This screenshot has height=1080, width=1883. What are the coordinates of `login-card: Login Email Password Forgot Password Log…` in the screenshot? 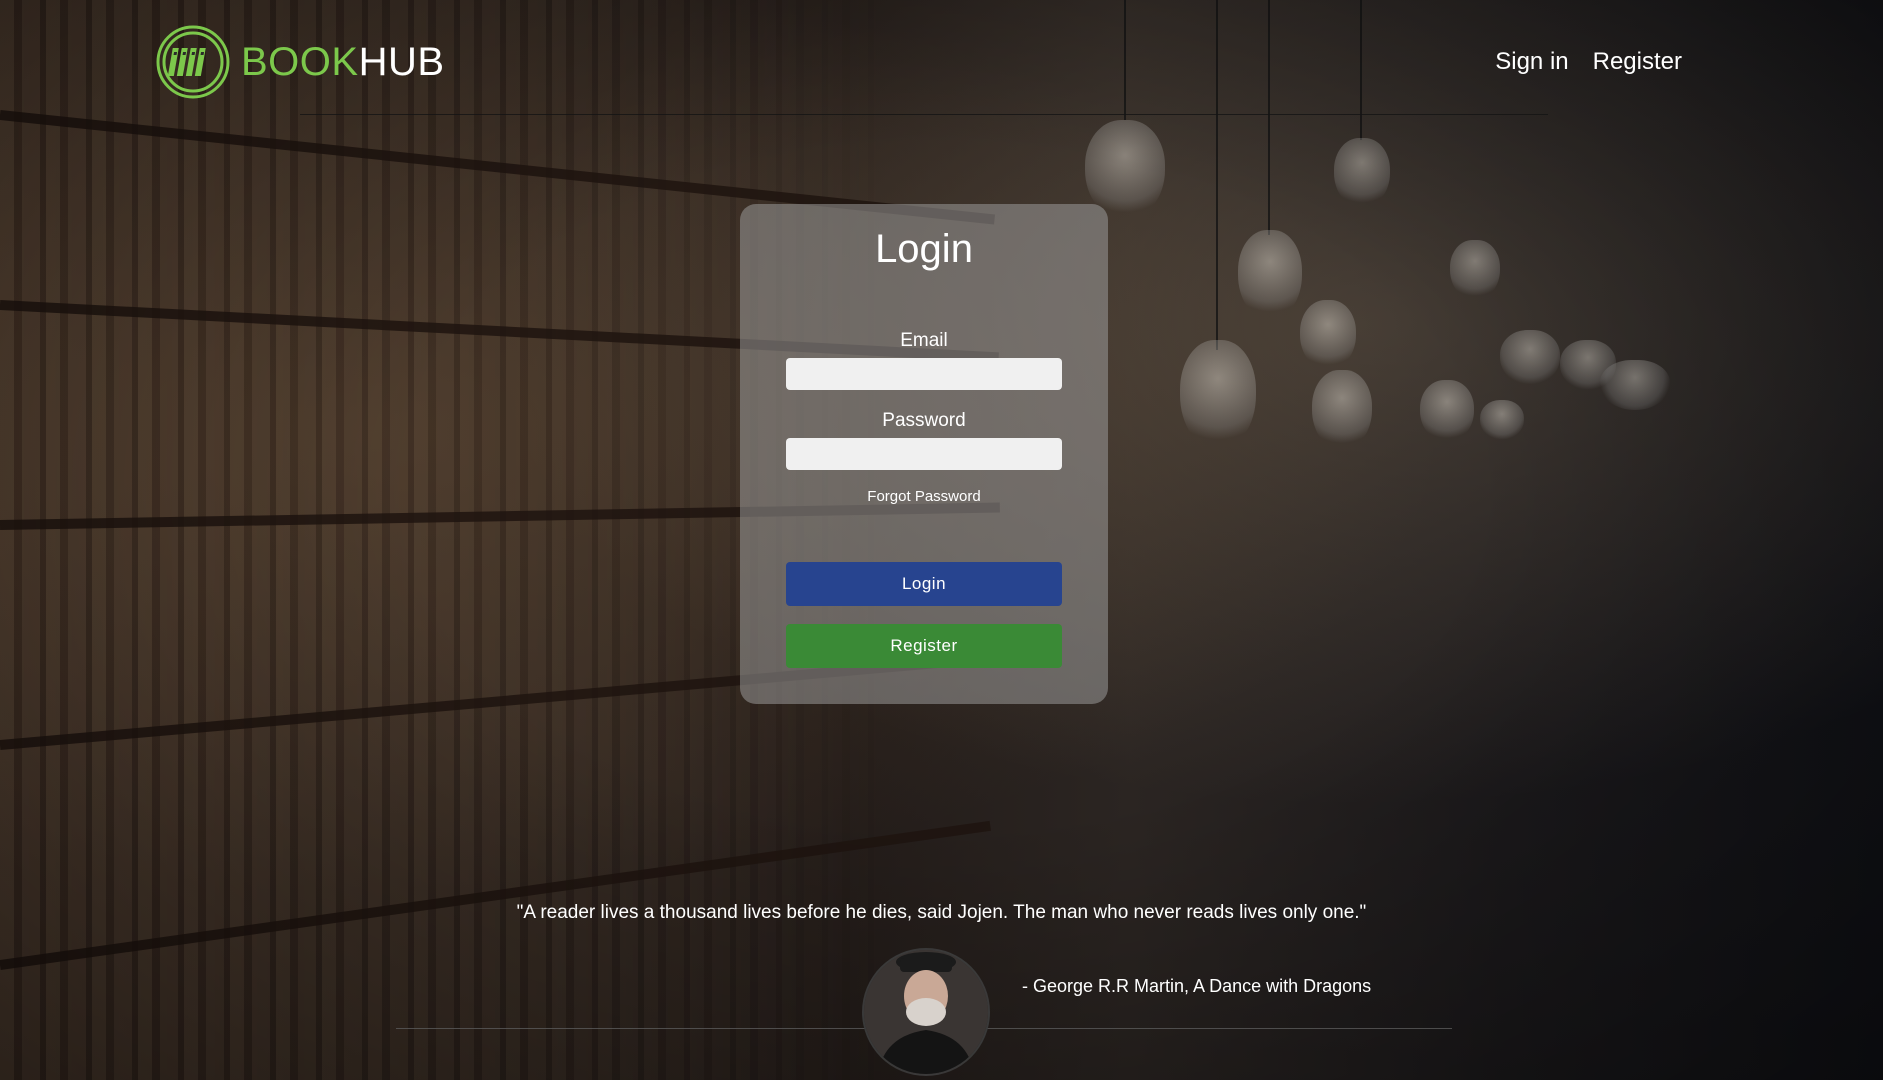 It's located at (924, 454).